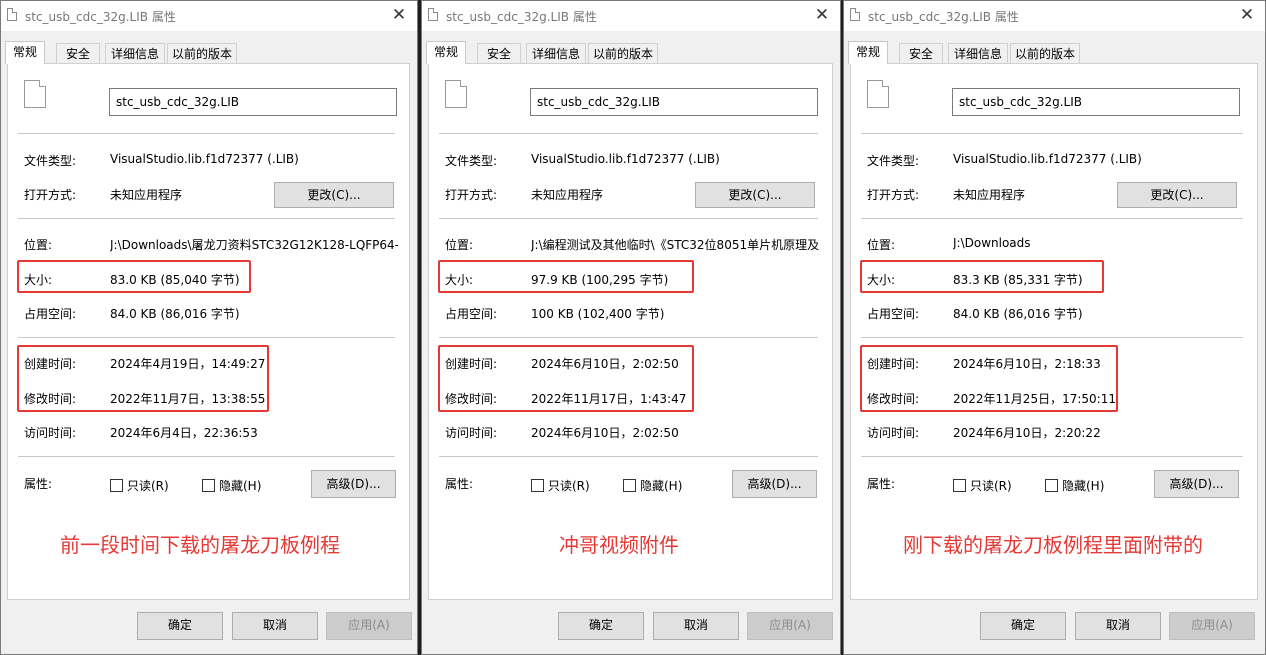 Image resolution: width=1266 pixels, height=655 pixels. I want to click on file-icon, so click(855, 14).